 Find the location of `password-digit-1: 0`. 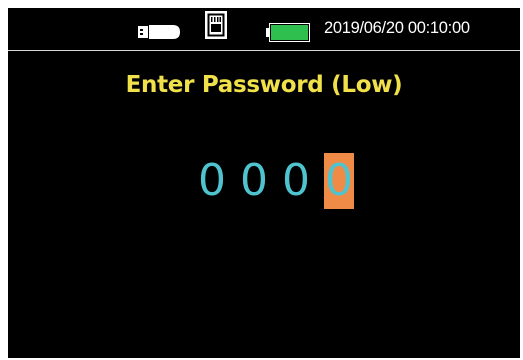

password-digit-1: 0 is located at coordinates (212, 181).